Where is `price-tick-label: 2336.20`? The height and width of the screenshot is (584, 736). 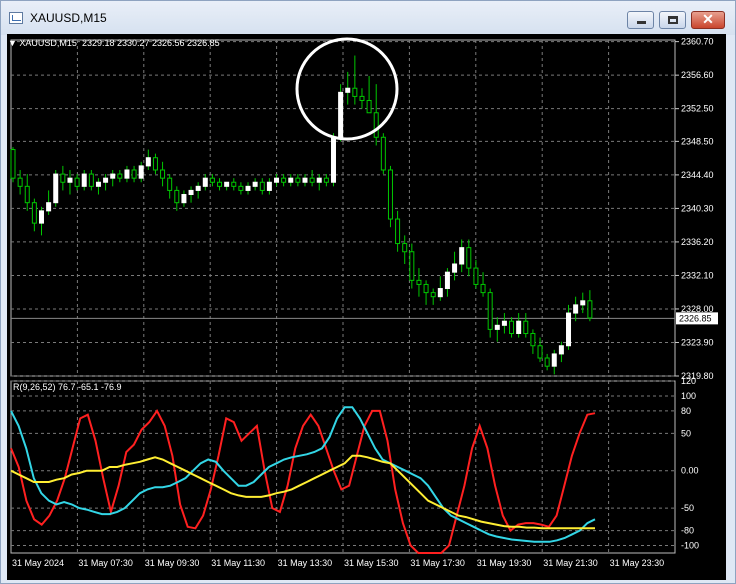
price-tick-label: 2336.20 is located at coordinates (697, 242).